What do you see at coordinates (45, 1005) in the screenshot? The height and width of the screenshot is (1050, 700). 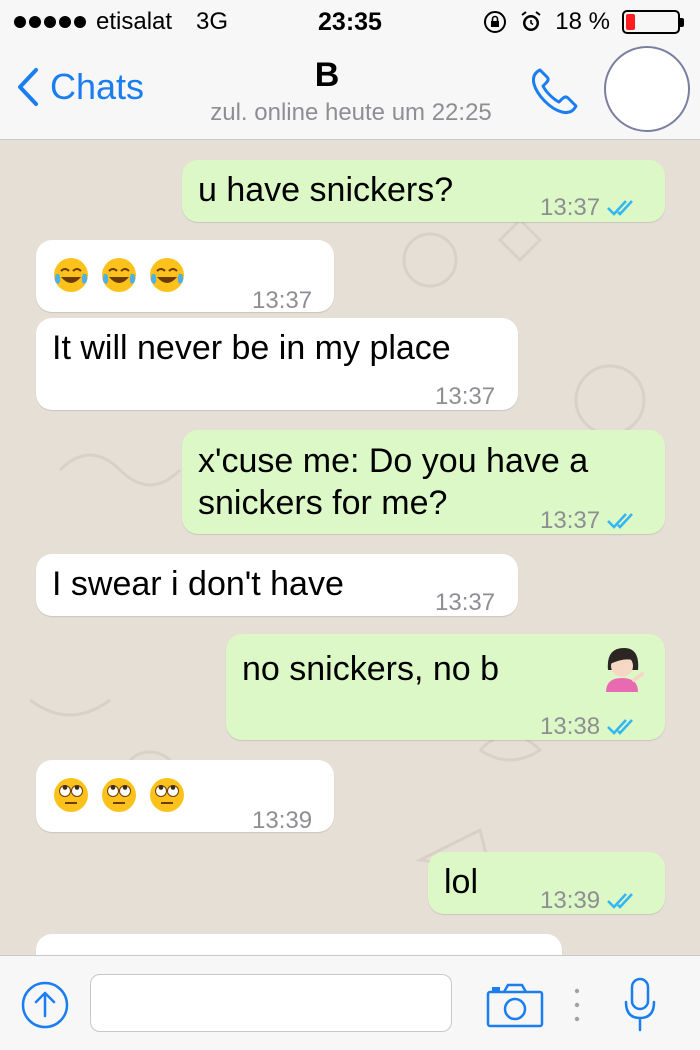 I see `plus-circle-icon` at bounding box center [45, 1005].